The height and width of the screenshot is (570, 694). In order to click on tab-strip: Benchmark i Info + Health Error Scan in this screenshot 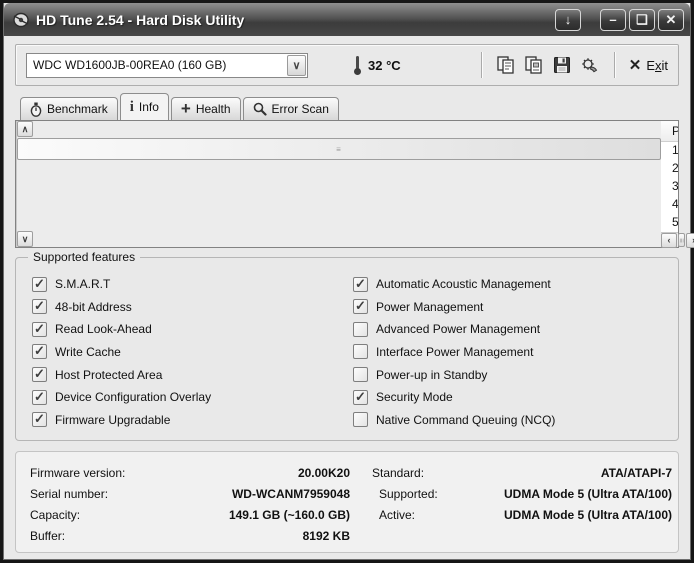, I will do `click(347, 106)`.